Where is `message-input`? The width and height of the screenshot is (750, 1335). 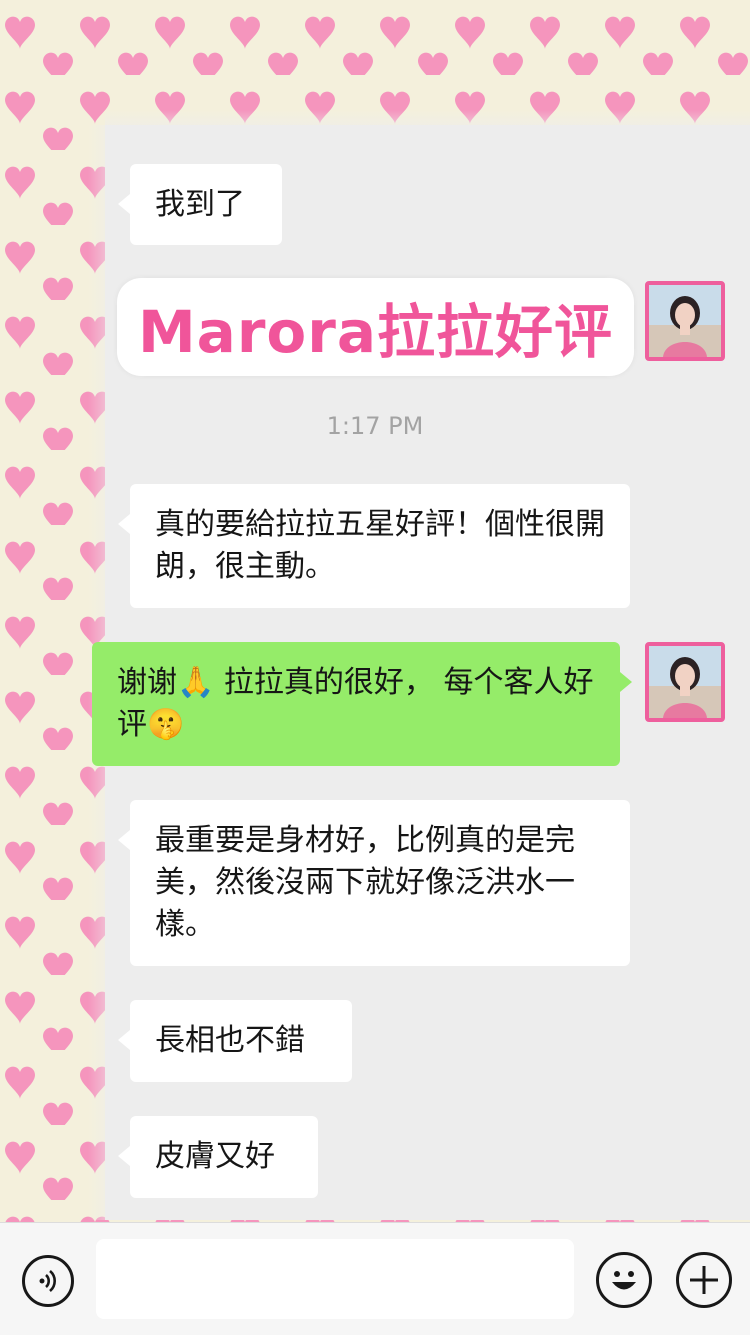
message-input is located at coordinates (335, 1279).